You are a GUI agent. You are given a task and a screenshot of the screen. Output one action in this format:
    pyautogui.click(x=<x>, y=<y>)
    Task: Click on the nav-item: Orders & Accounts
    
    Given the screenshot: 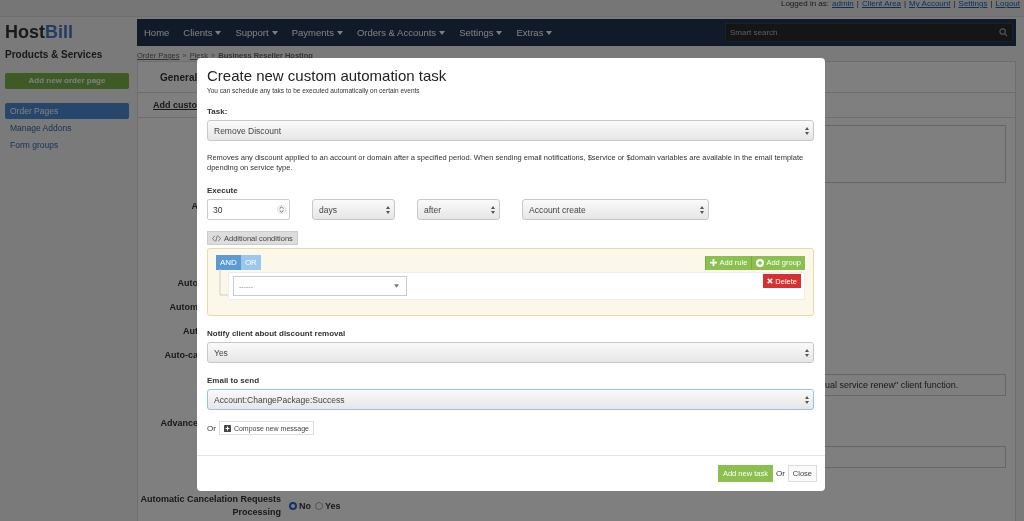 What is the action you would take?
    pyautogui.click(x=401, y=32)
    